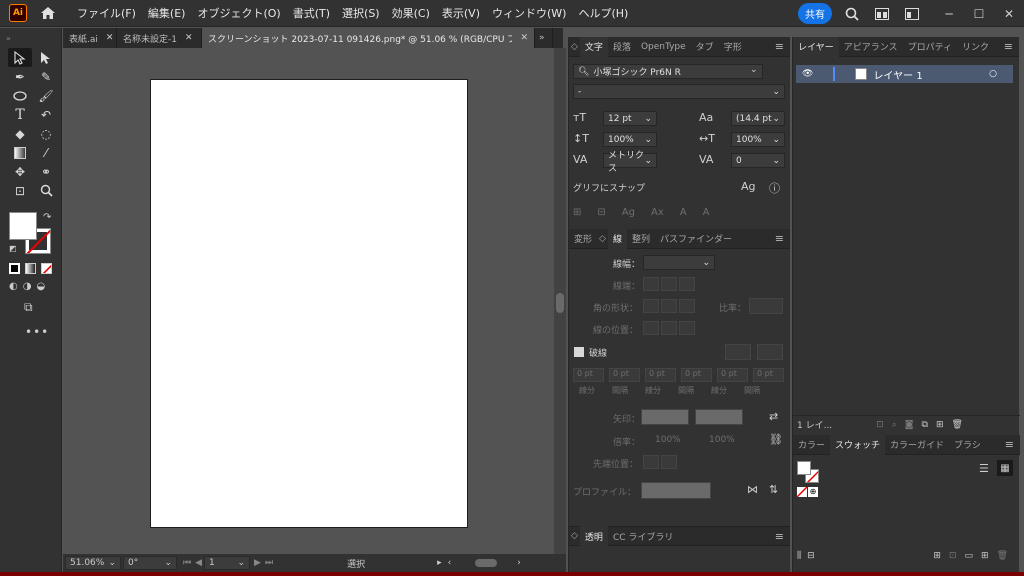 The image size is (1024, 576). I want to click on menu-effect: 効果(C), so click(411, 13).